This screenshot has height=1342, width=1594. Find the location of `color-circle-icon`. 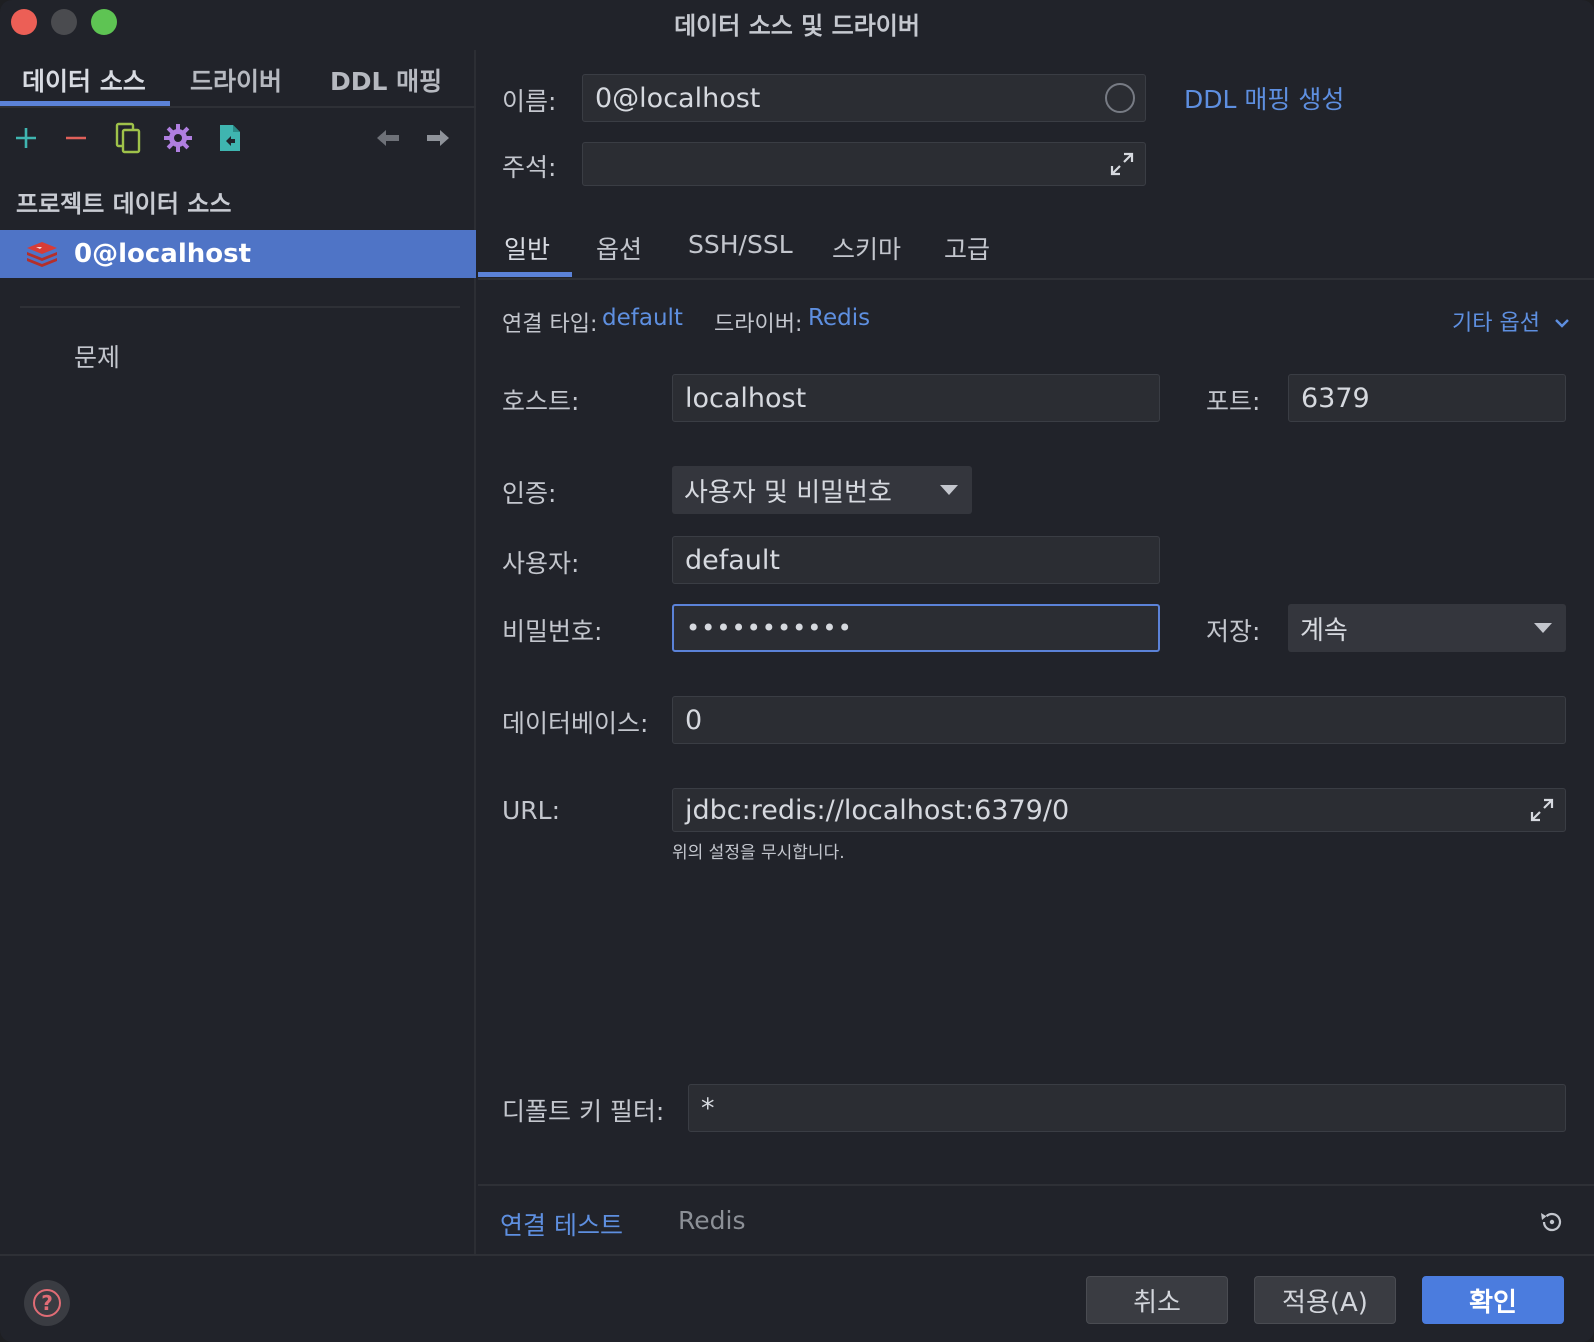

color-circle-icon is located at coordinates (1120, 98).